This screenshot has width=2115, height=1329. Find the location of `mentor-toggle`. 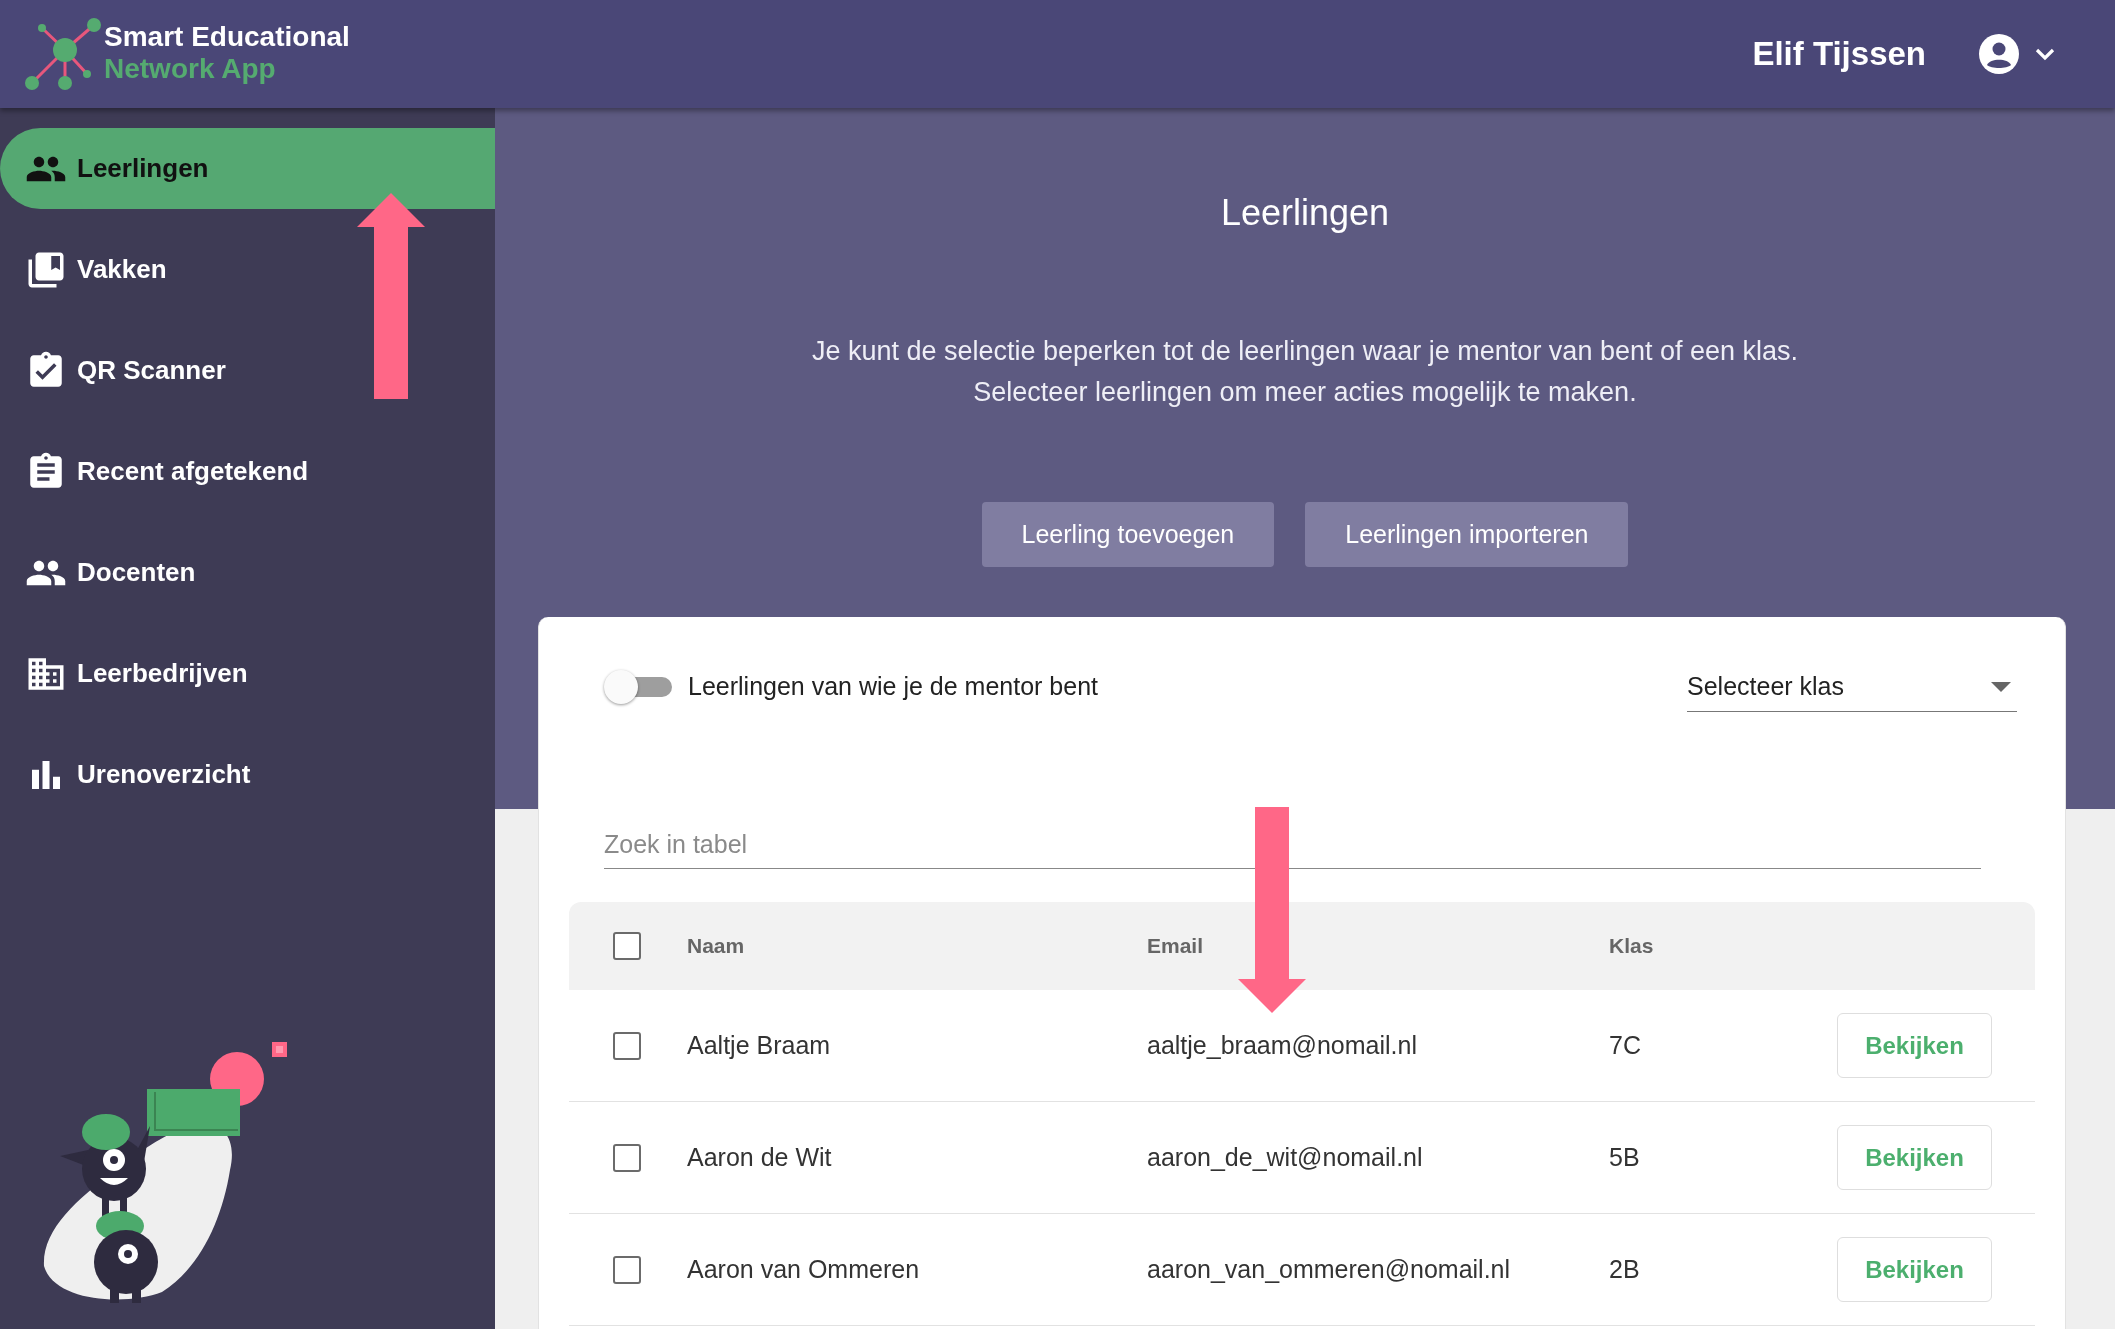

mentor-toggle is located at coordinates (638, 687).